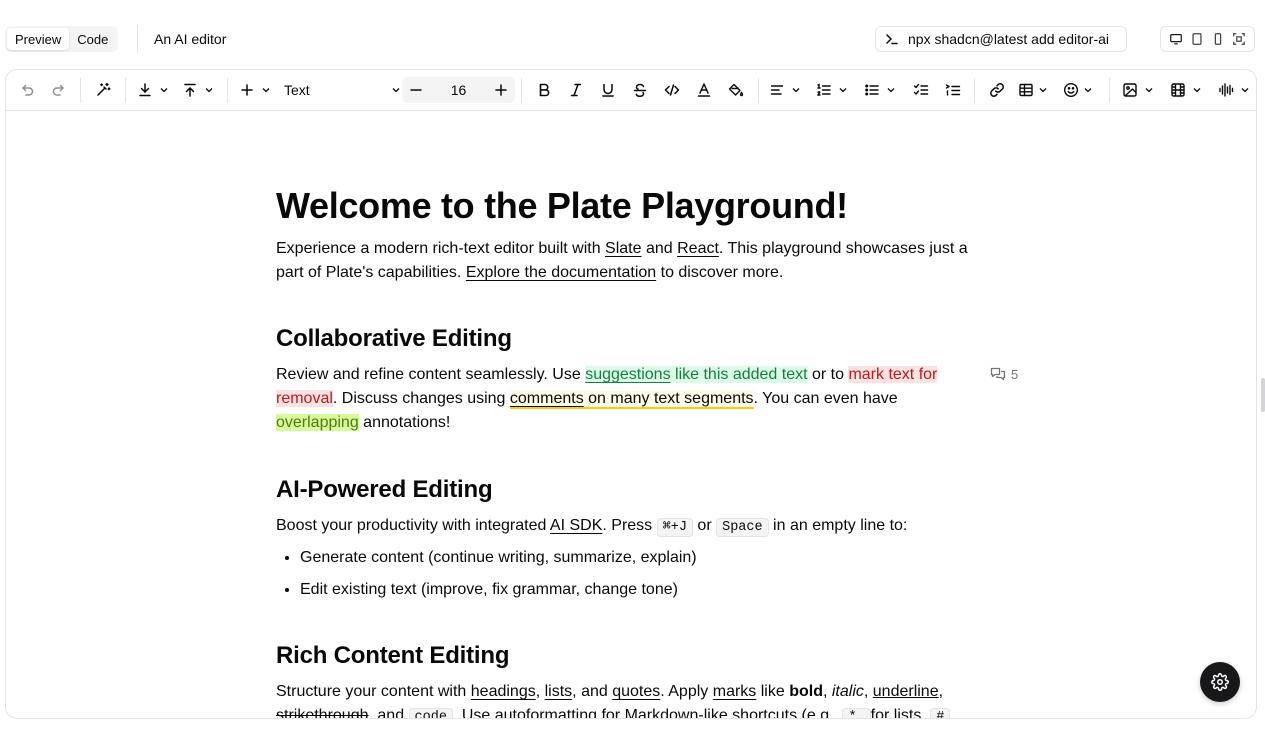  Describe the element at coordinates (628, 374) in the screenshot. I see `suggestion-link: suggestions` at that location.